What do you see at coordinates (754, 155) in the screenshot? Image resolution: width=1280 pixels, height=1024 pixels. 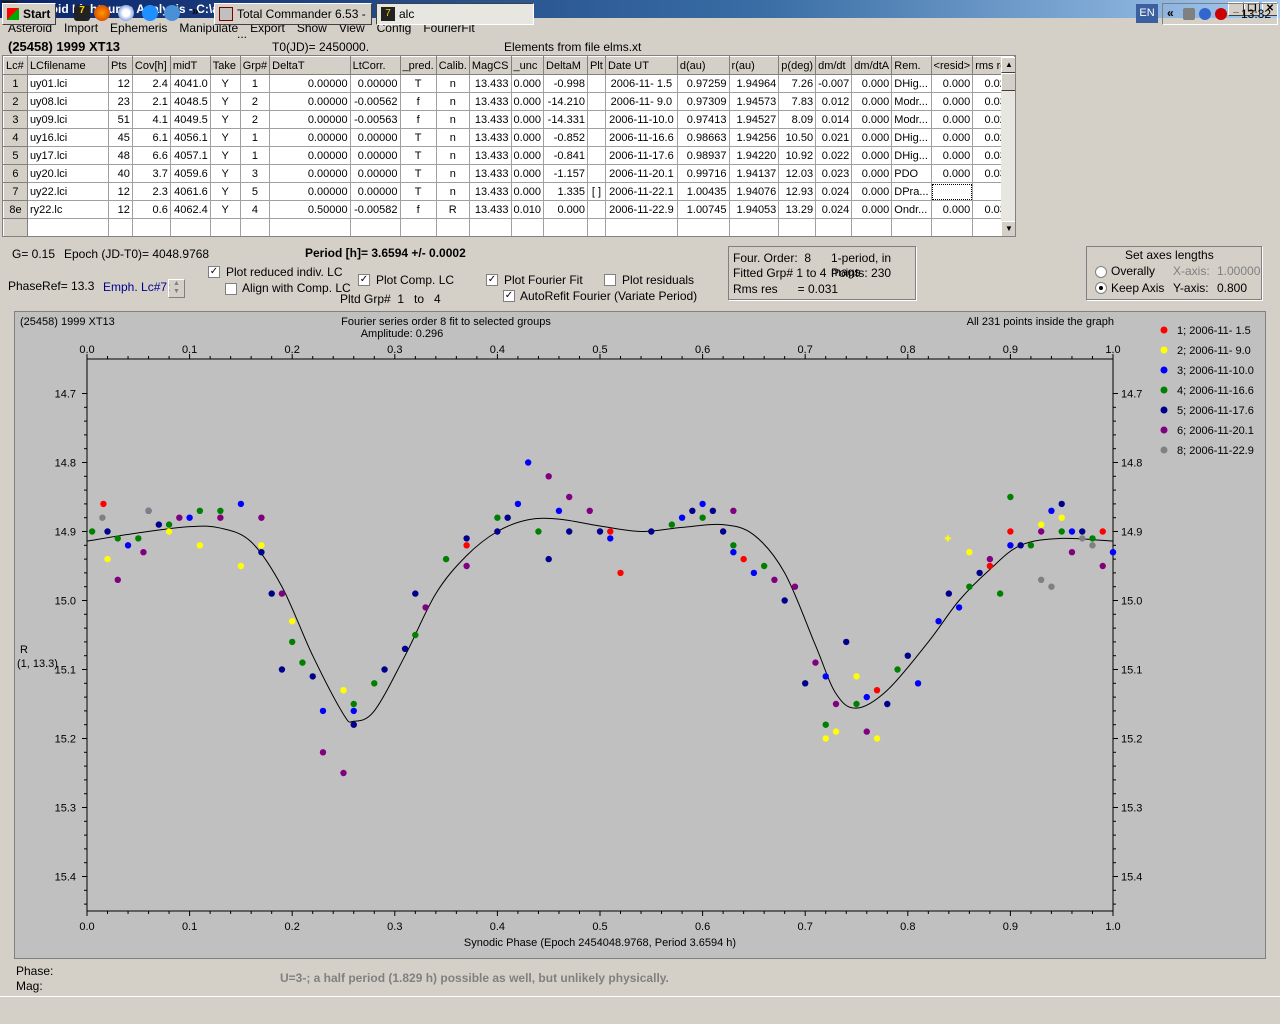 I see `table-cell: 1.94220` at bounding box center [754, 155].